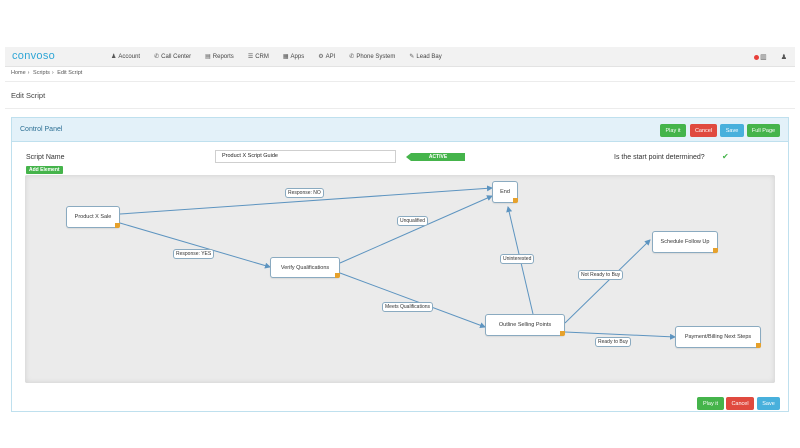  Describe the element at coordinates (195, 245) in the screenshot. I see `edge-response-yes` at that location.